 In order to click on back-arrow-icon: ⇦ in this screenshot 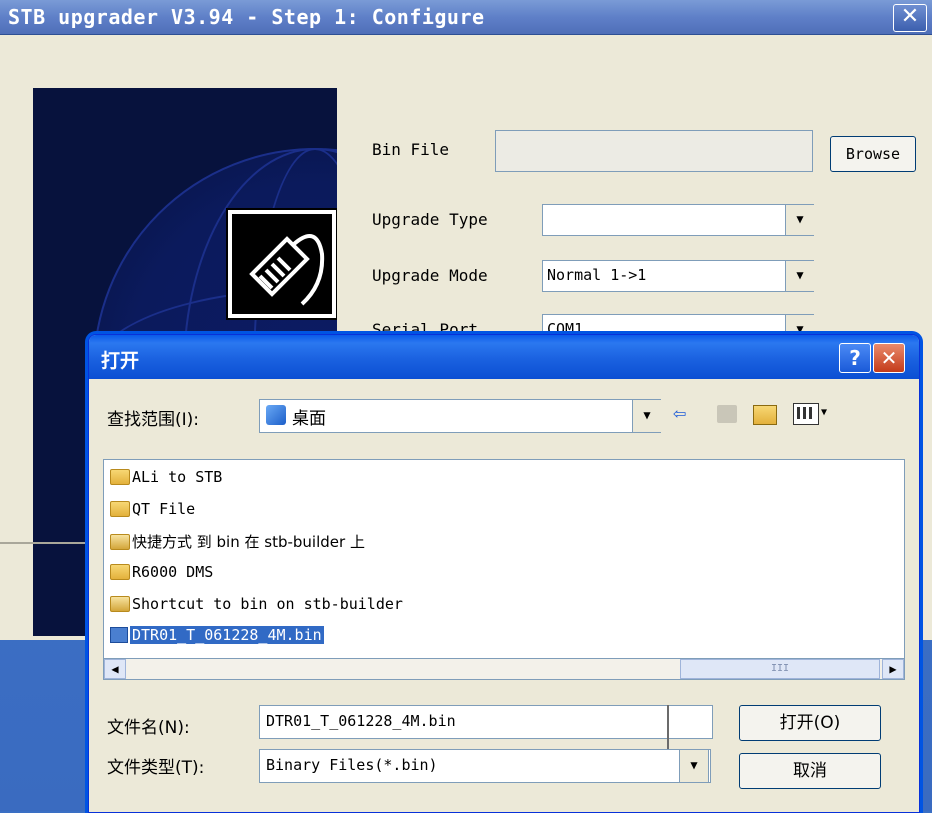, I will do `click(679, 413)`.